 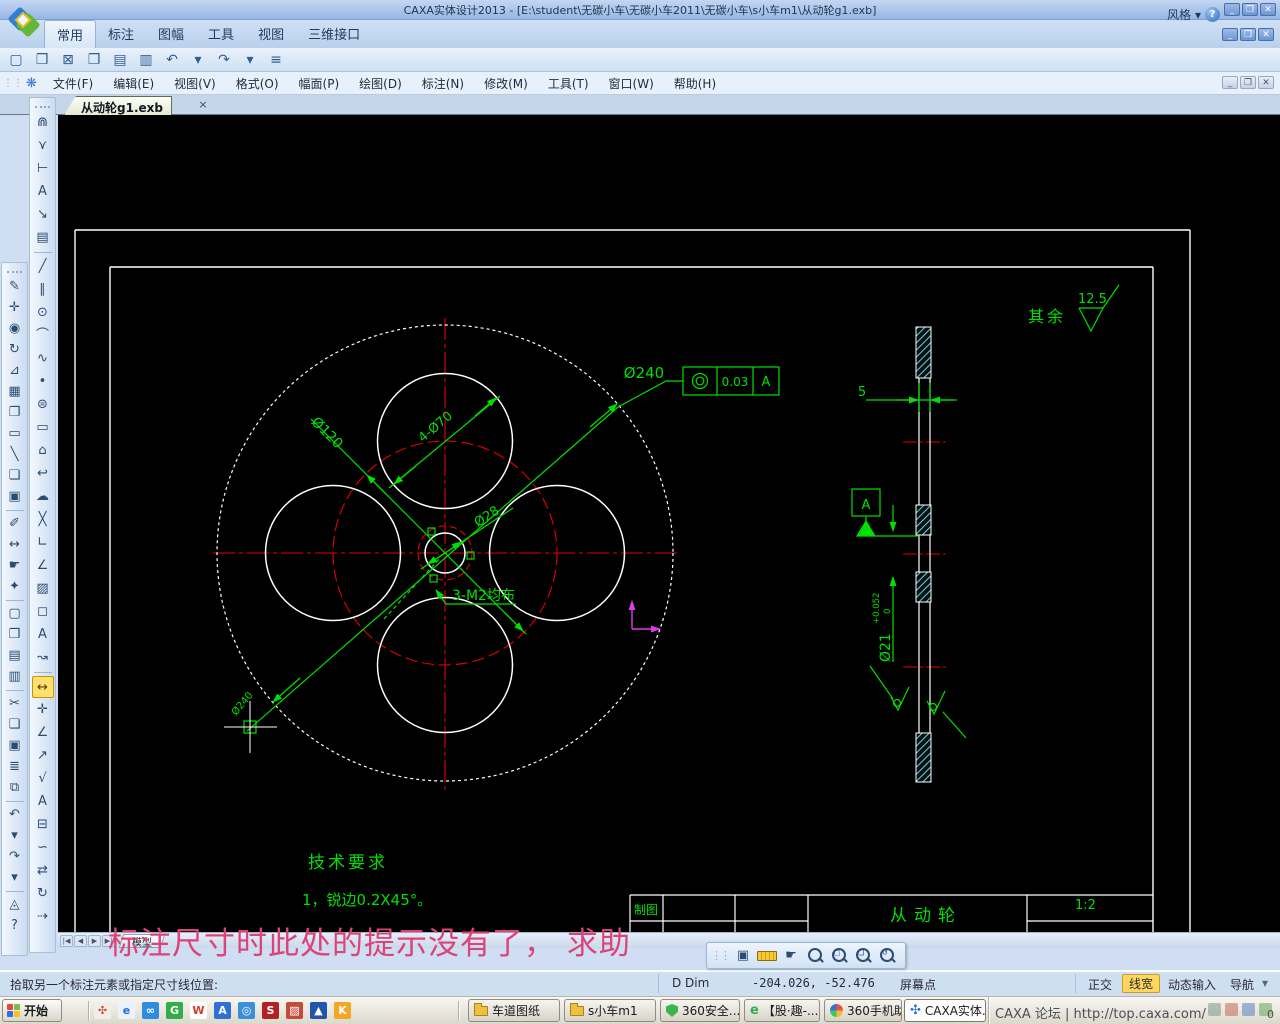 What do you see at coordinates (43, 336) in the screenshot?
I see `arc-icon: ⌒` at bounding box center [43, 336].